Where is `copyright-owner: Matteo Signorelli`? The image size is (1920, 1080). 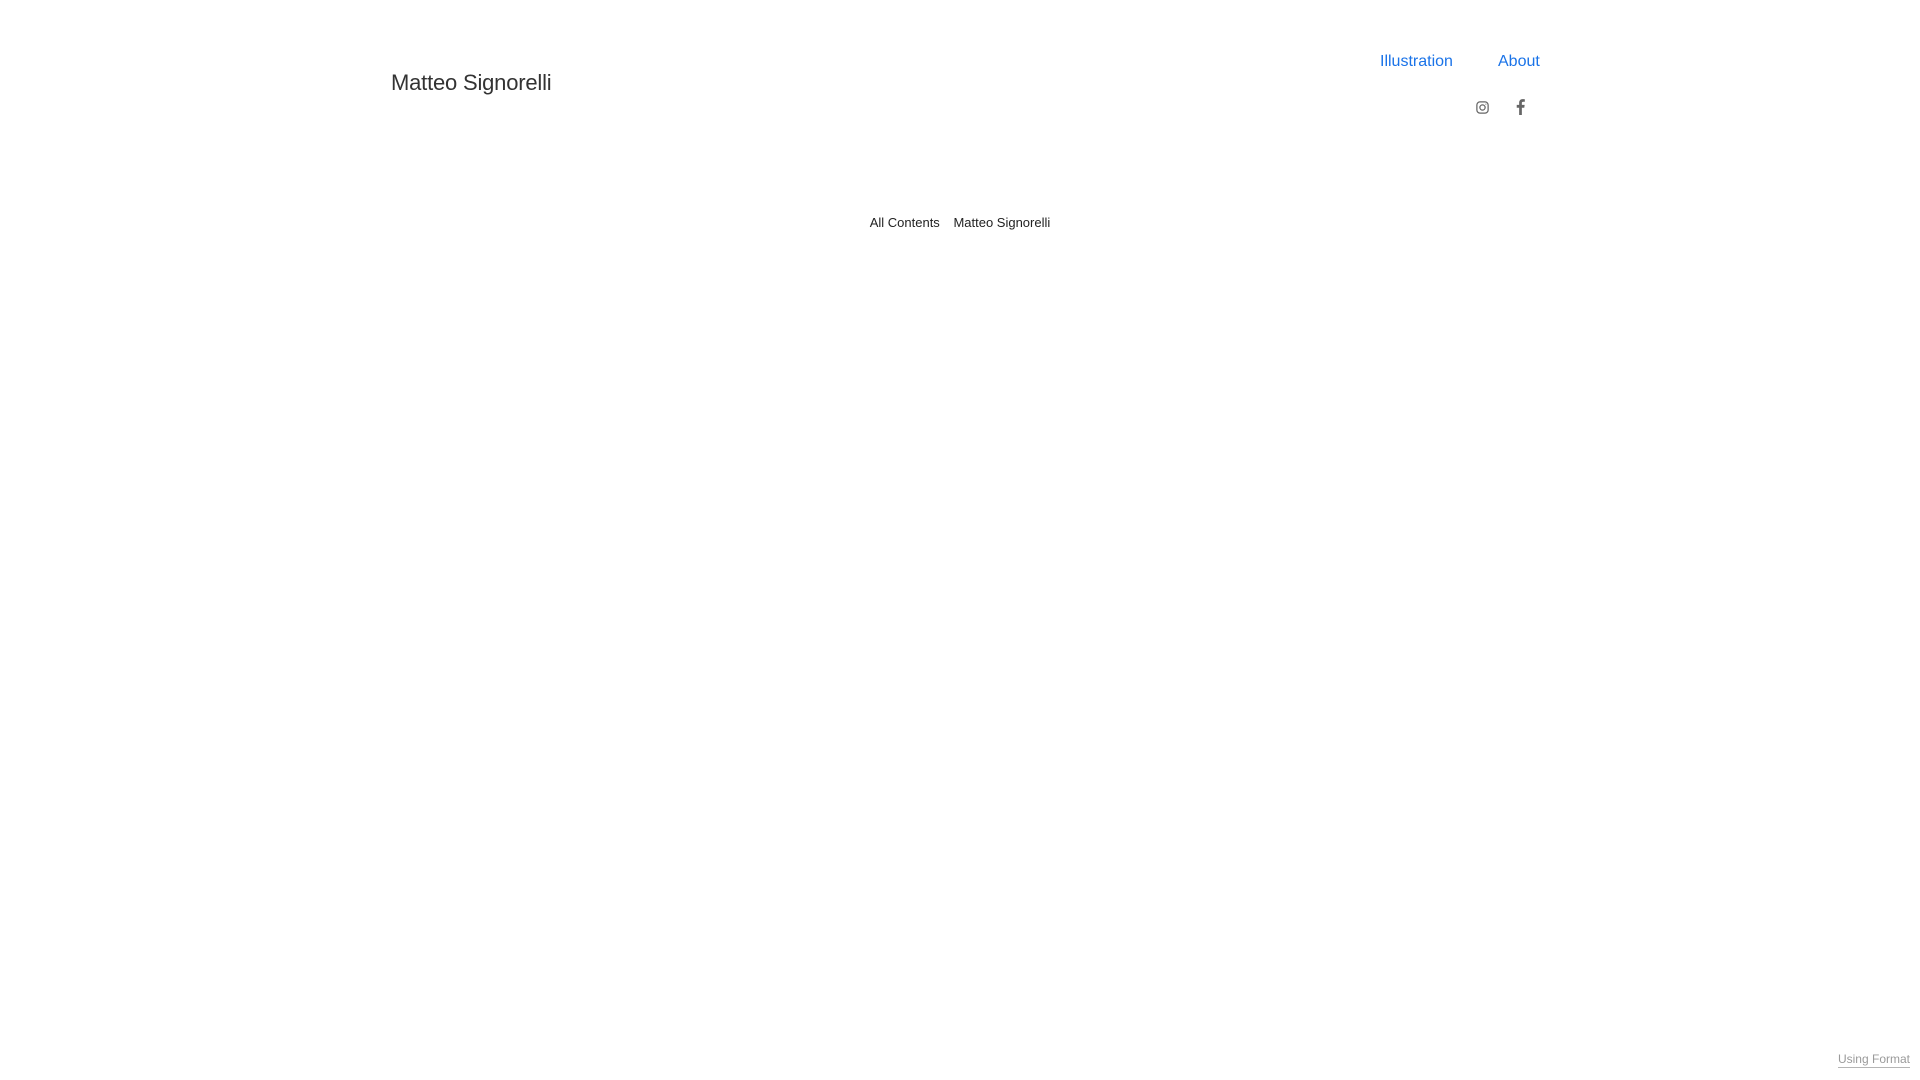
copyright-owner: Matteo Signorelli is located at coordinates (1002, 222).